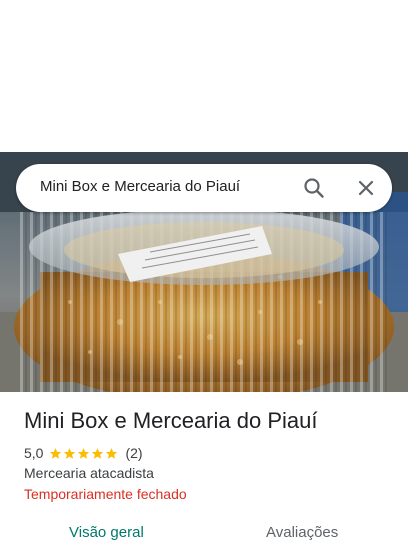 This screenshot has height=544, width=408. I want to click on search-bar: Mini Box e Mercearia do Piauí, so click(204, 188).